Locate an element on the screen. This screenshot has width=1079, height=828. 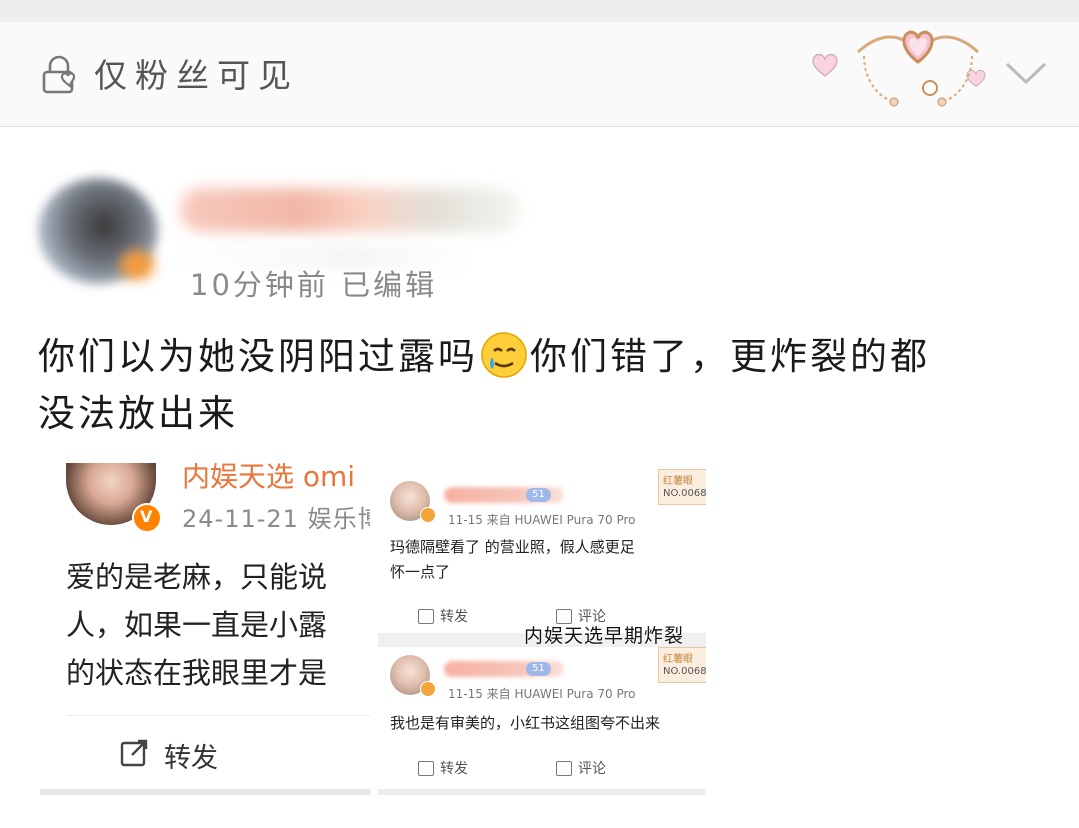
post-date: 24-11-21 娱乐博 is located at coordinates (276, 519).